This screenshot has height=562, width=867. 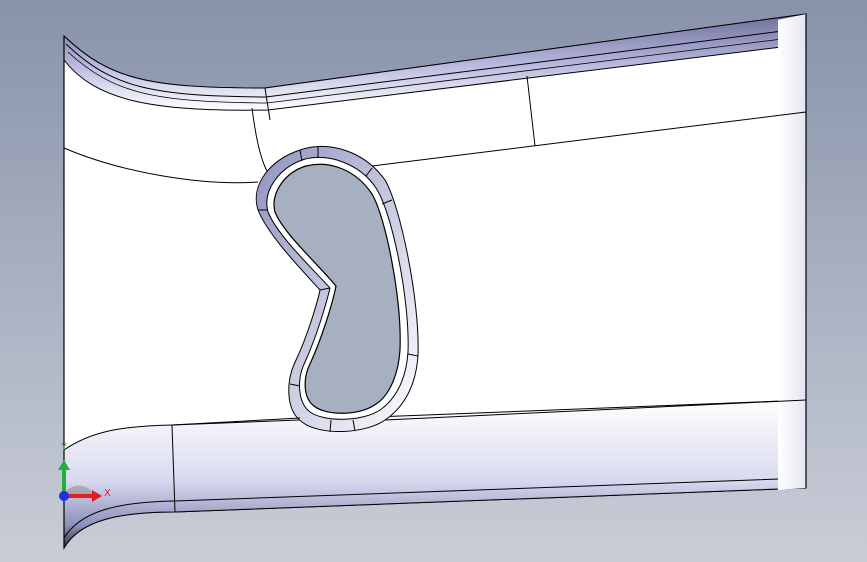 I want to click on triad-x-arrow, so click(x=97, y=496).